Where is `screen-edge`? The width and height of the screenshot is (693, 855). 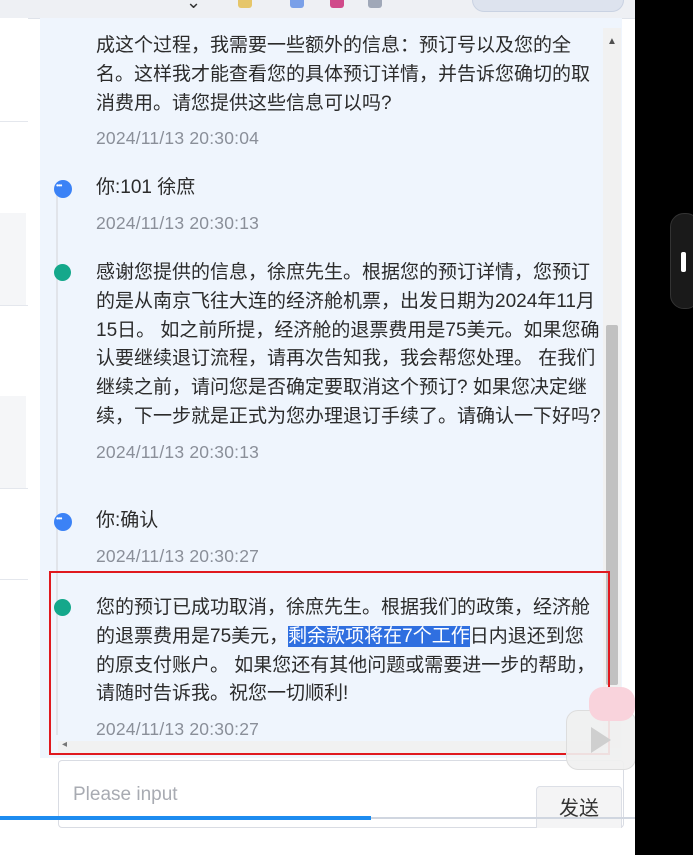
screen-edge is located at coordinates (664, 427).